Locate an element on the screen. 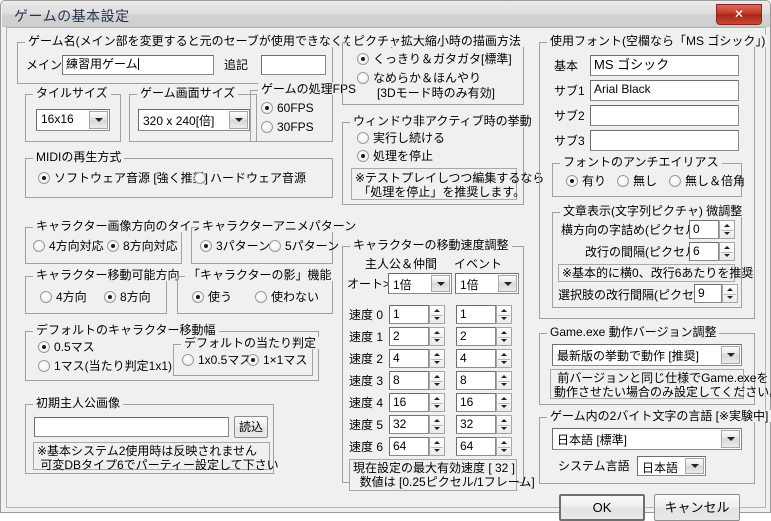  move-speed-hero-stepper: 64 is located at coordinates (417, 446).